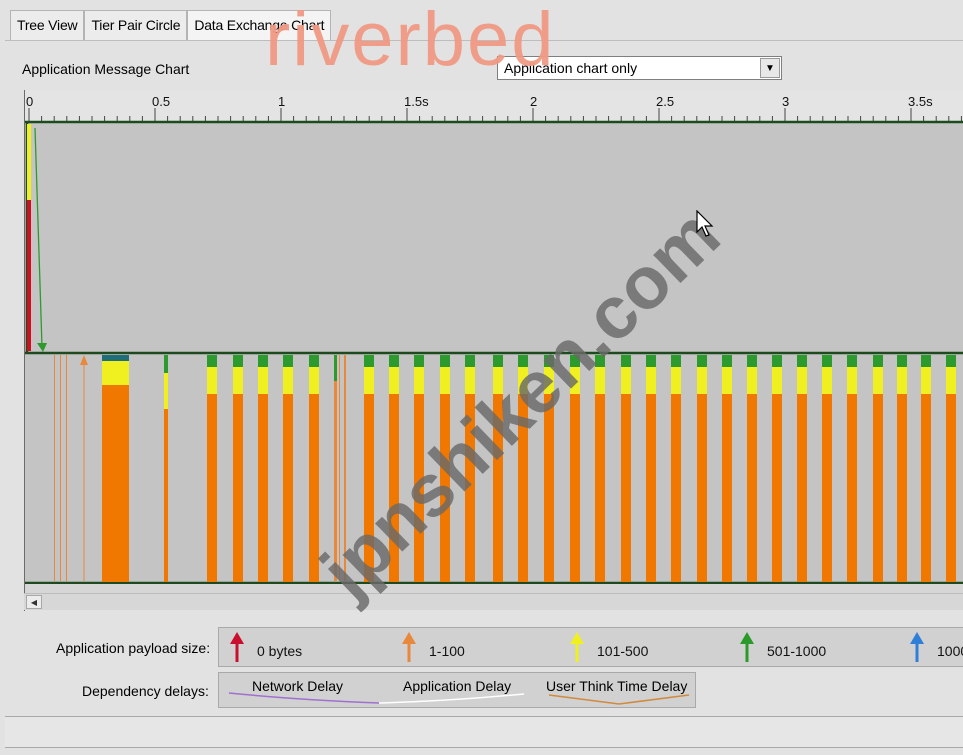  I want to click on scroll-left-icon: ◀, so click(34, 602).